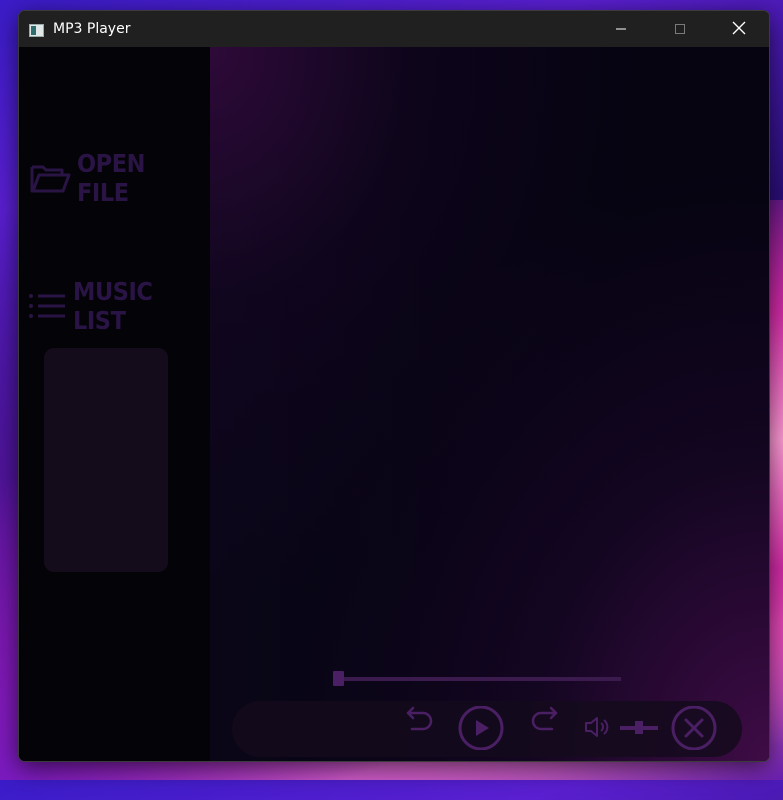 Image resolution: width=783 pixels, height=800 pixels. What do you see at coordinates (47, 306) in the screenshot?
I see `list-icon` at bounding box center [47, 306].